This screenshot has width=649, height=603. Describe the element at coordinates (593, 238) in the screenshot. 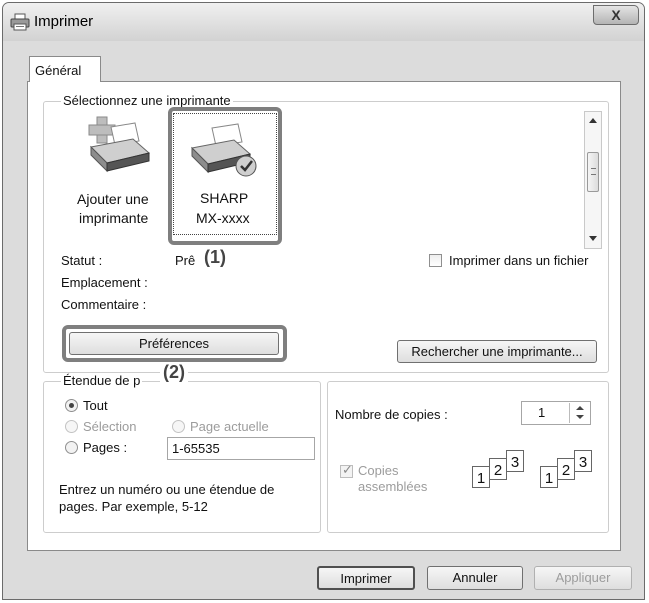

I see `scroll-down-icon` at that location.